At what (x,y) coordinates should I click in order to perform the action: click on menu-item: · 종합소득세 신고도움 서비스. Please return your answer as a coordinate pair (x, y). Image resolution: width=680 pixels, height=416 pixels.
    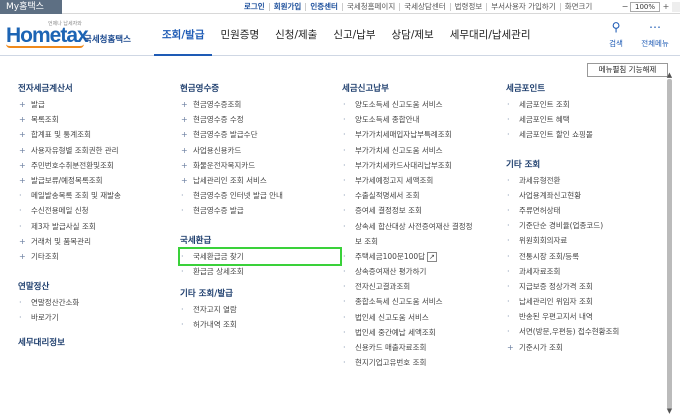
    Looking at the image, I should click on (422, 301).